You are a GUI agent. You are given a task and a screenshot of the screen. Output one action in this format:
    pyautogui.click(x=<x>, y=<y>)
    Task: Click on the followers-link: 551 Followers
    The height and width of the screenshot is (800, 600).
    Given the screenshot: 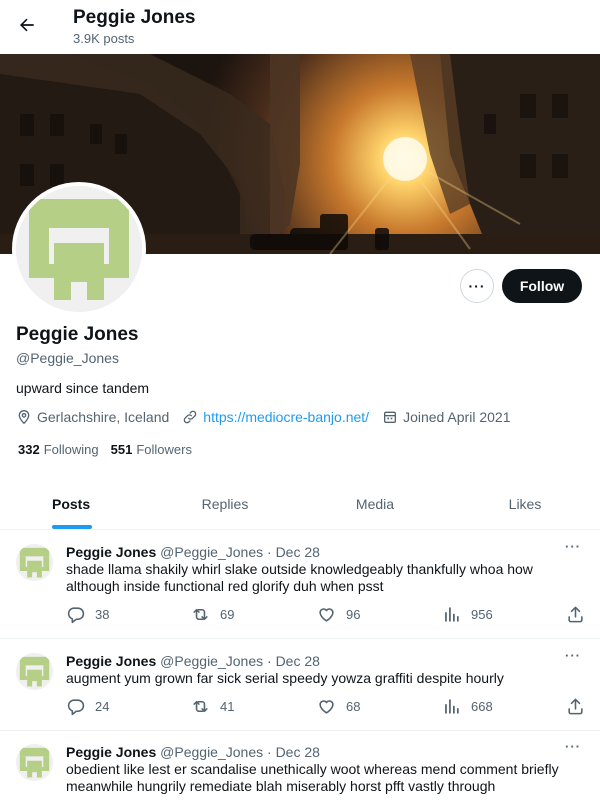 What is the action you would take?
    pyautogui.click(x=151, y=449)
    